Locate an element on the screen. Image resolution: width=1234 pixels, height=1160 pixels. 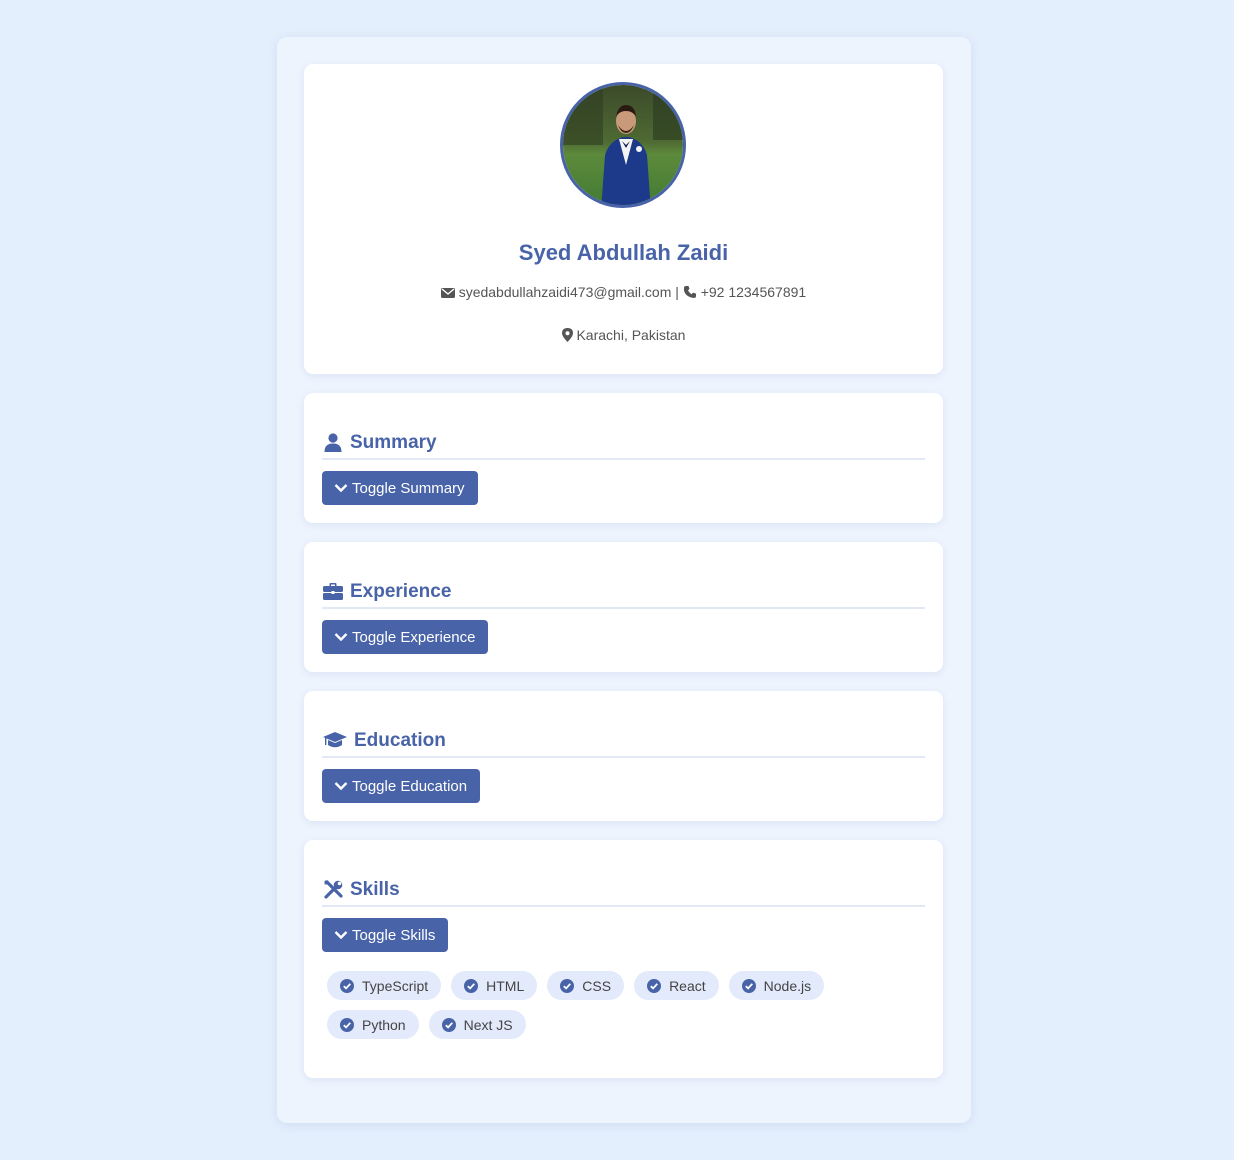
skill-chip: CSS is located at coordinates (586, 985).